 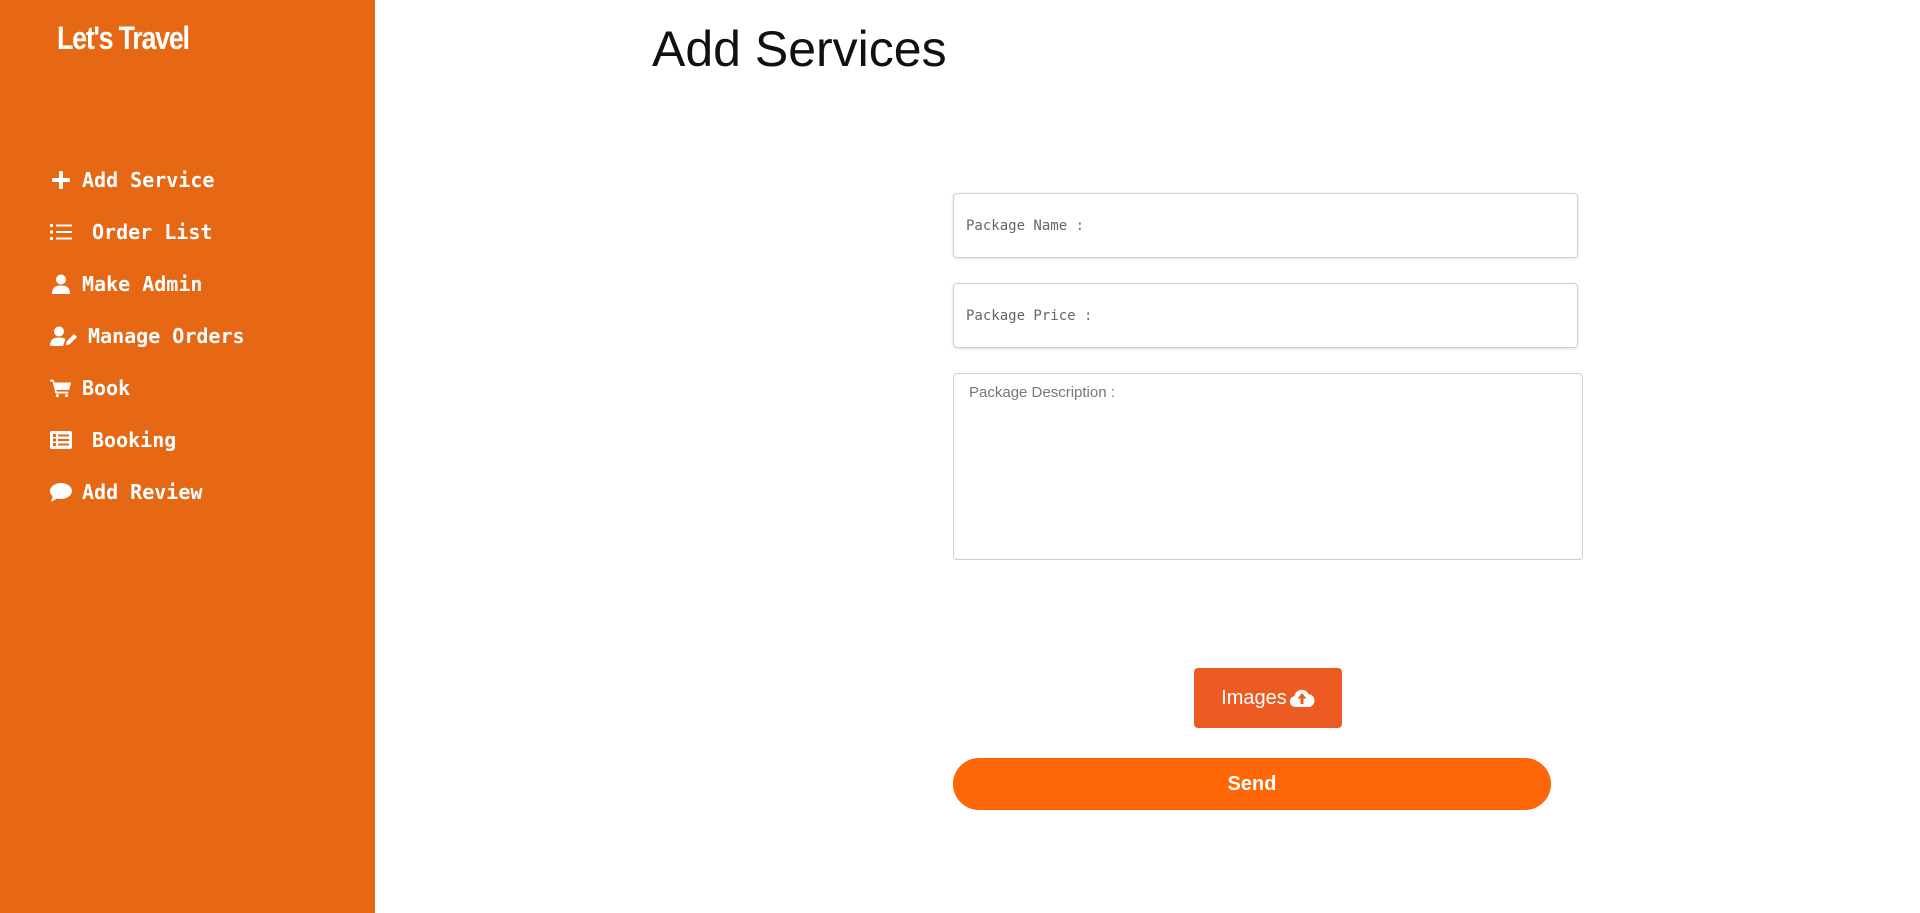 I want to click on sidebar-item-label: Booking, so click(x=134, y=440).